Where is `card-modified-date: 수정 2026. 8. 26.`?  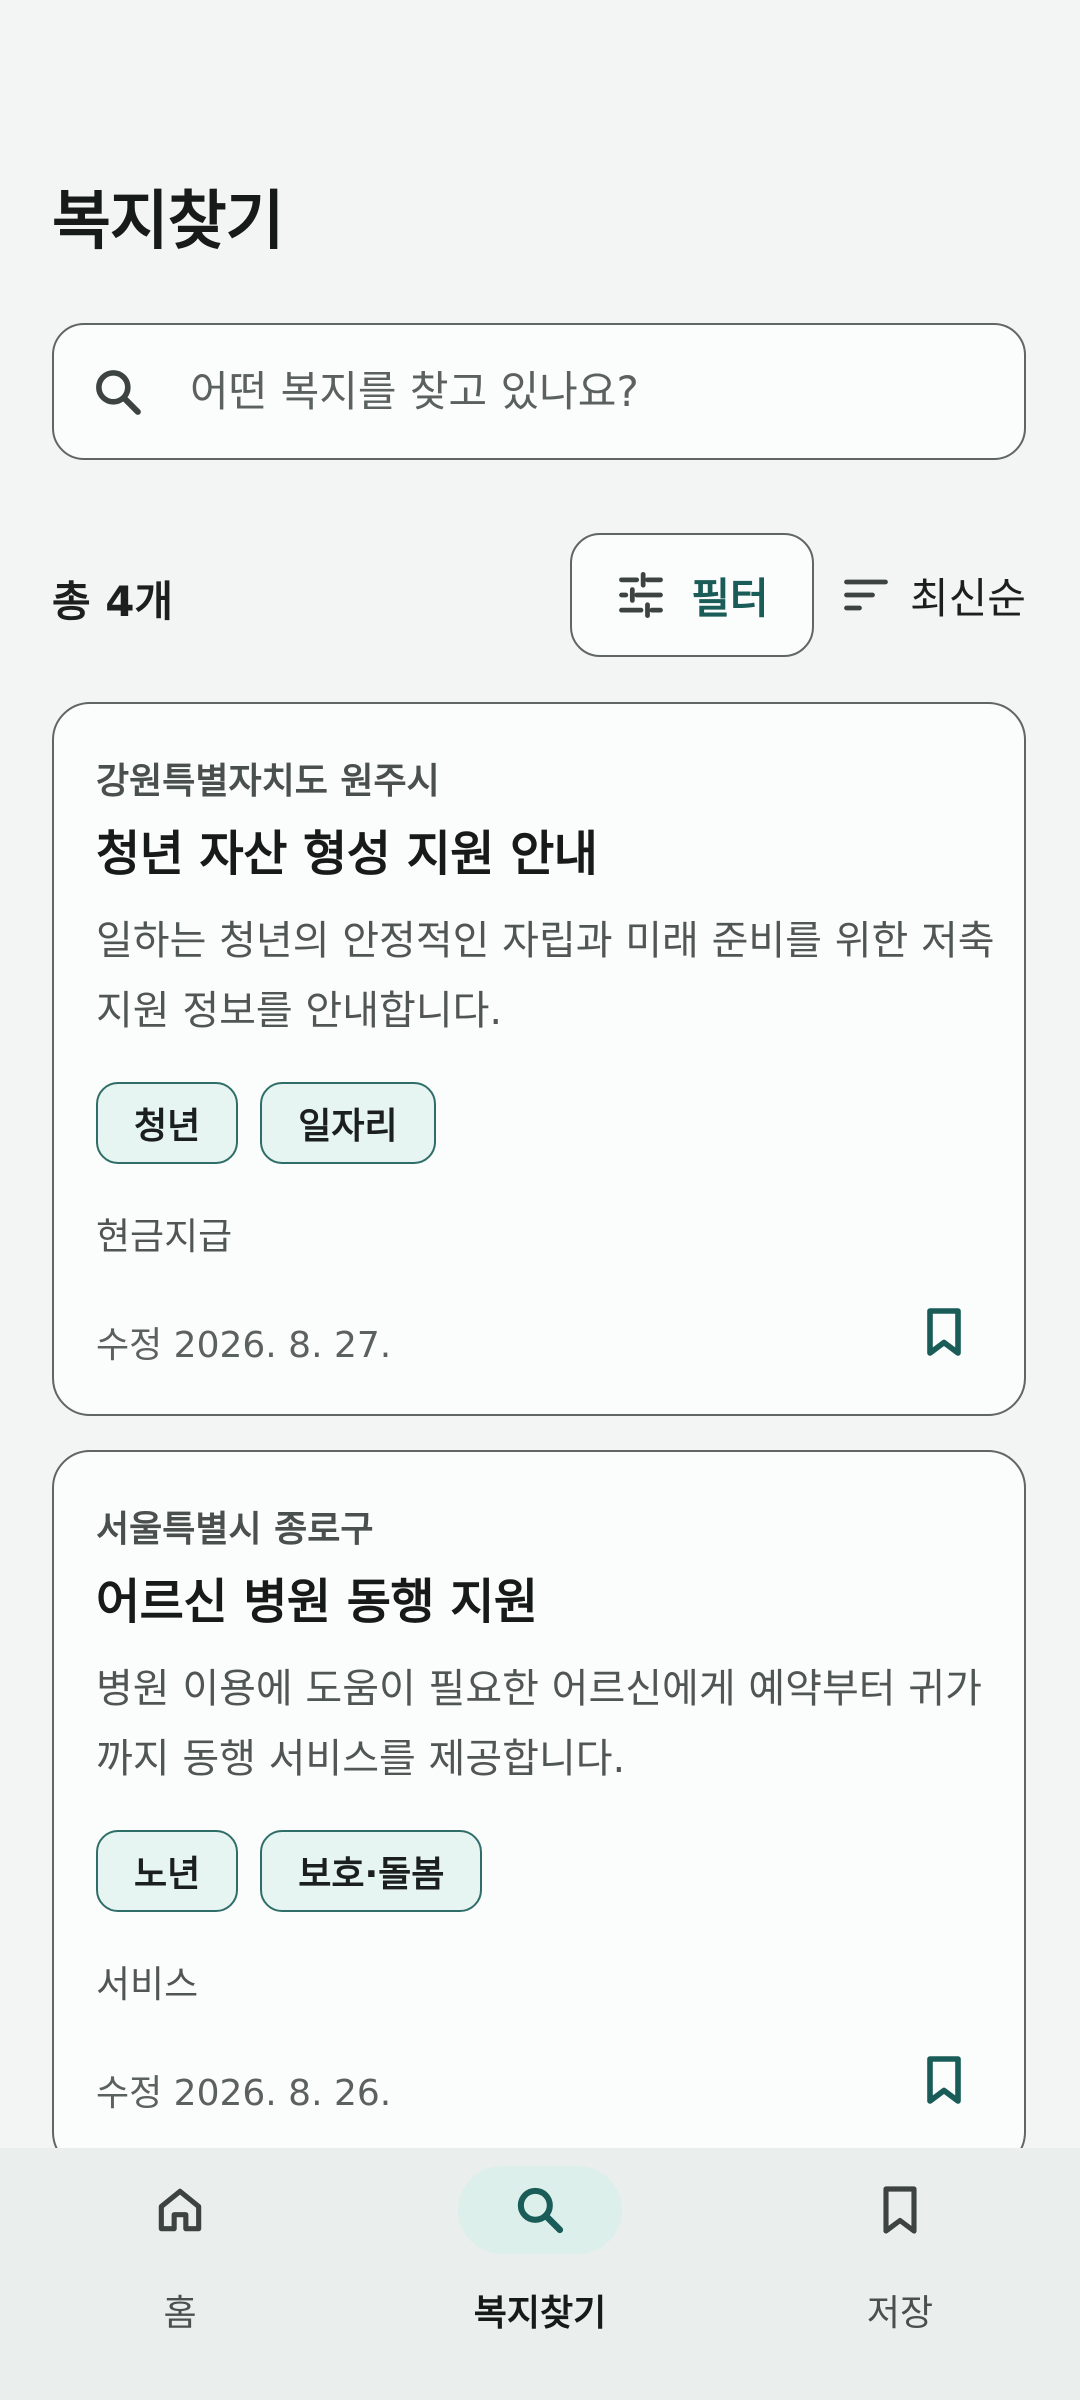
card-modified-date: 수정 2026. 8. 26. is located at coordinates (244, 2093).